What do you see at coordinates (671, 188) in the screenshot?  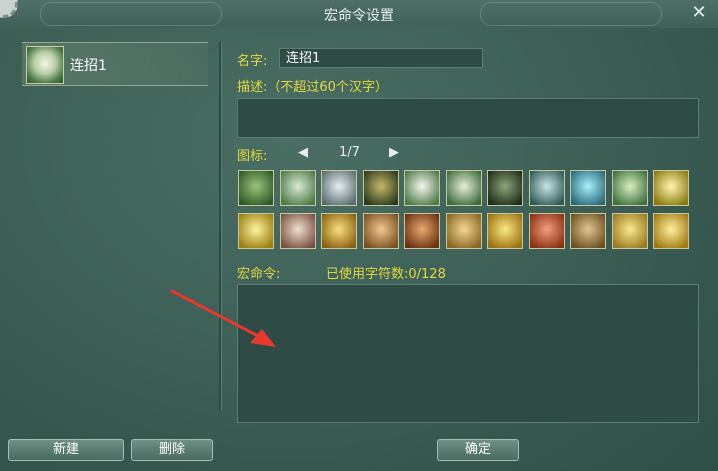 I see `gold-flash-icon` at bounding box center [671, 188].